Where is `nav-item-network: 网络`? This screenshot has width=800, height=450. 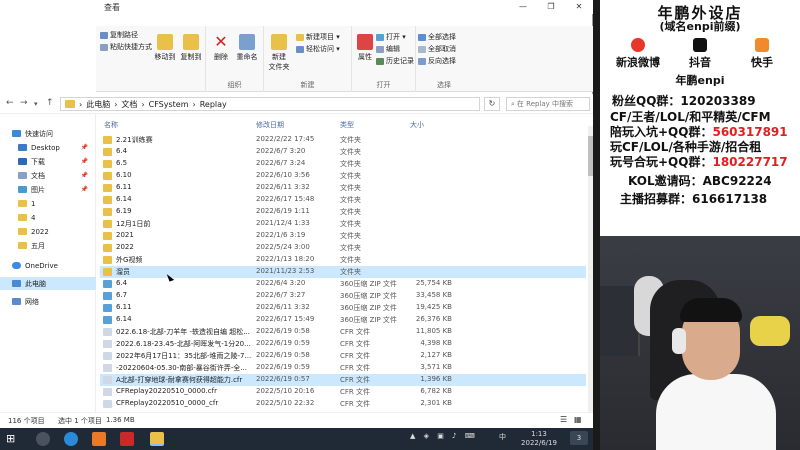 nav-item-network: 网络 is located at coordinates (48, 301).